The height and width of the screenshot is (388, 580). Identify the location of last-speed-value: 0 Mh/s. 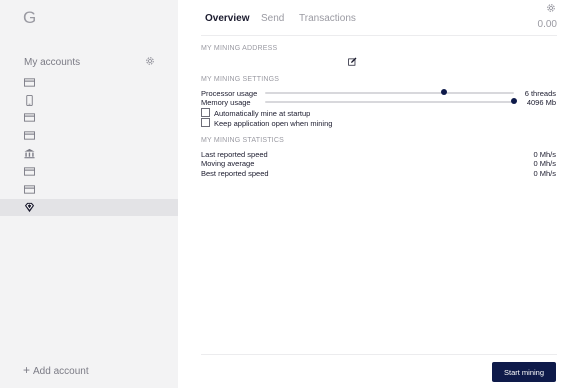
(544, 154).